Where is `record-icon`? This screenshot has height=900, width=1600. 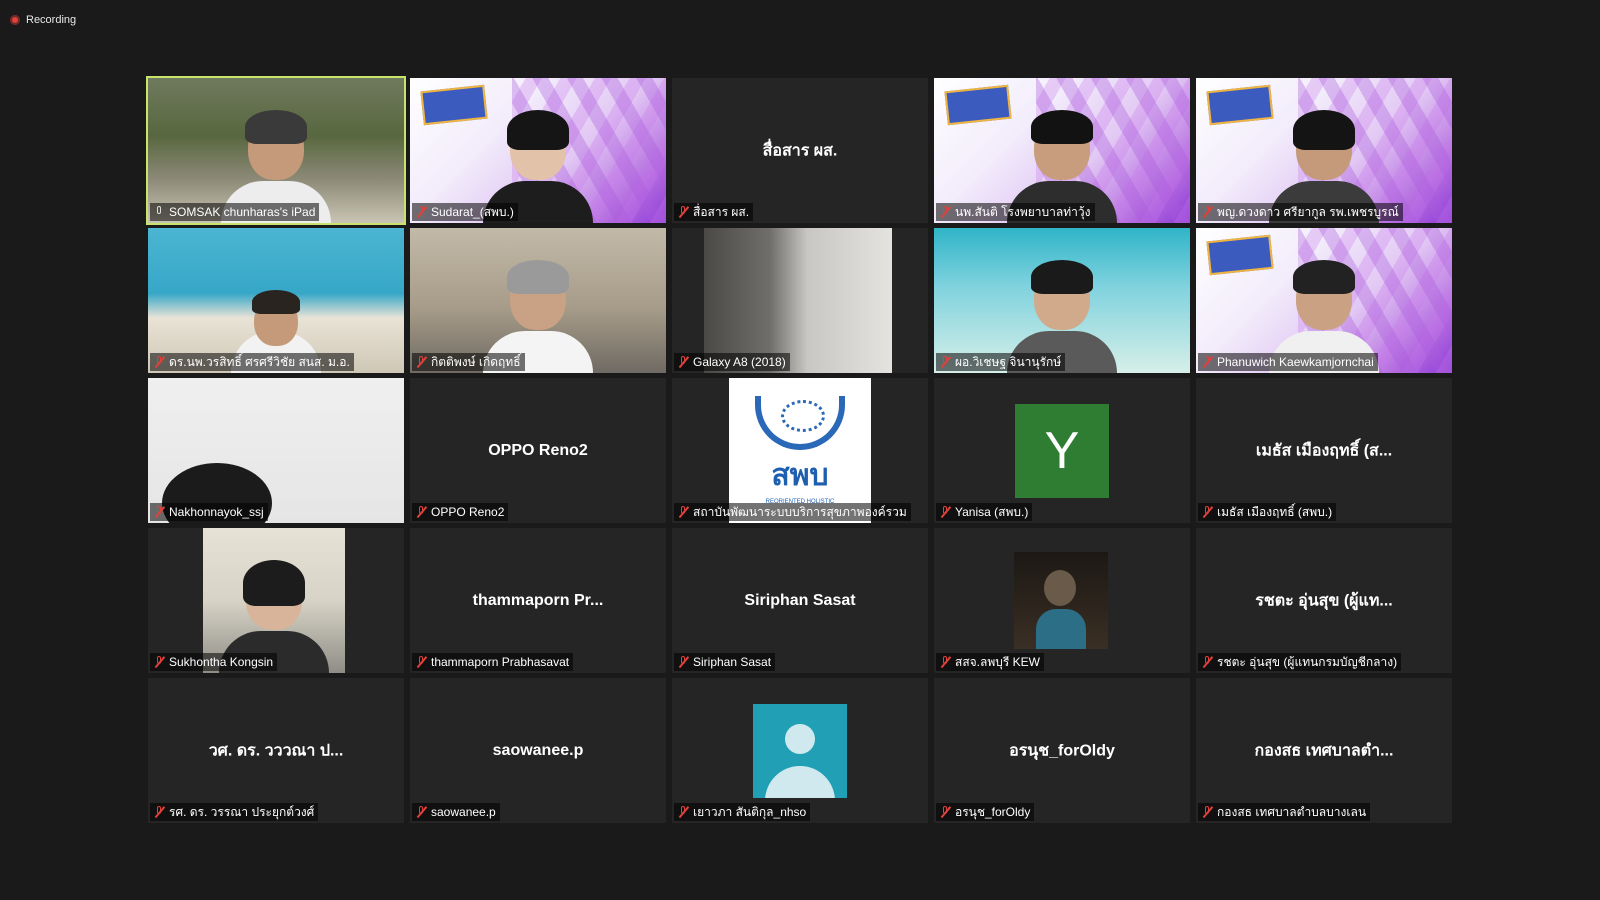
record-icon is located at coordinates (15, 20).